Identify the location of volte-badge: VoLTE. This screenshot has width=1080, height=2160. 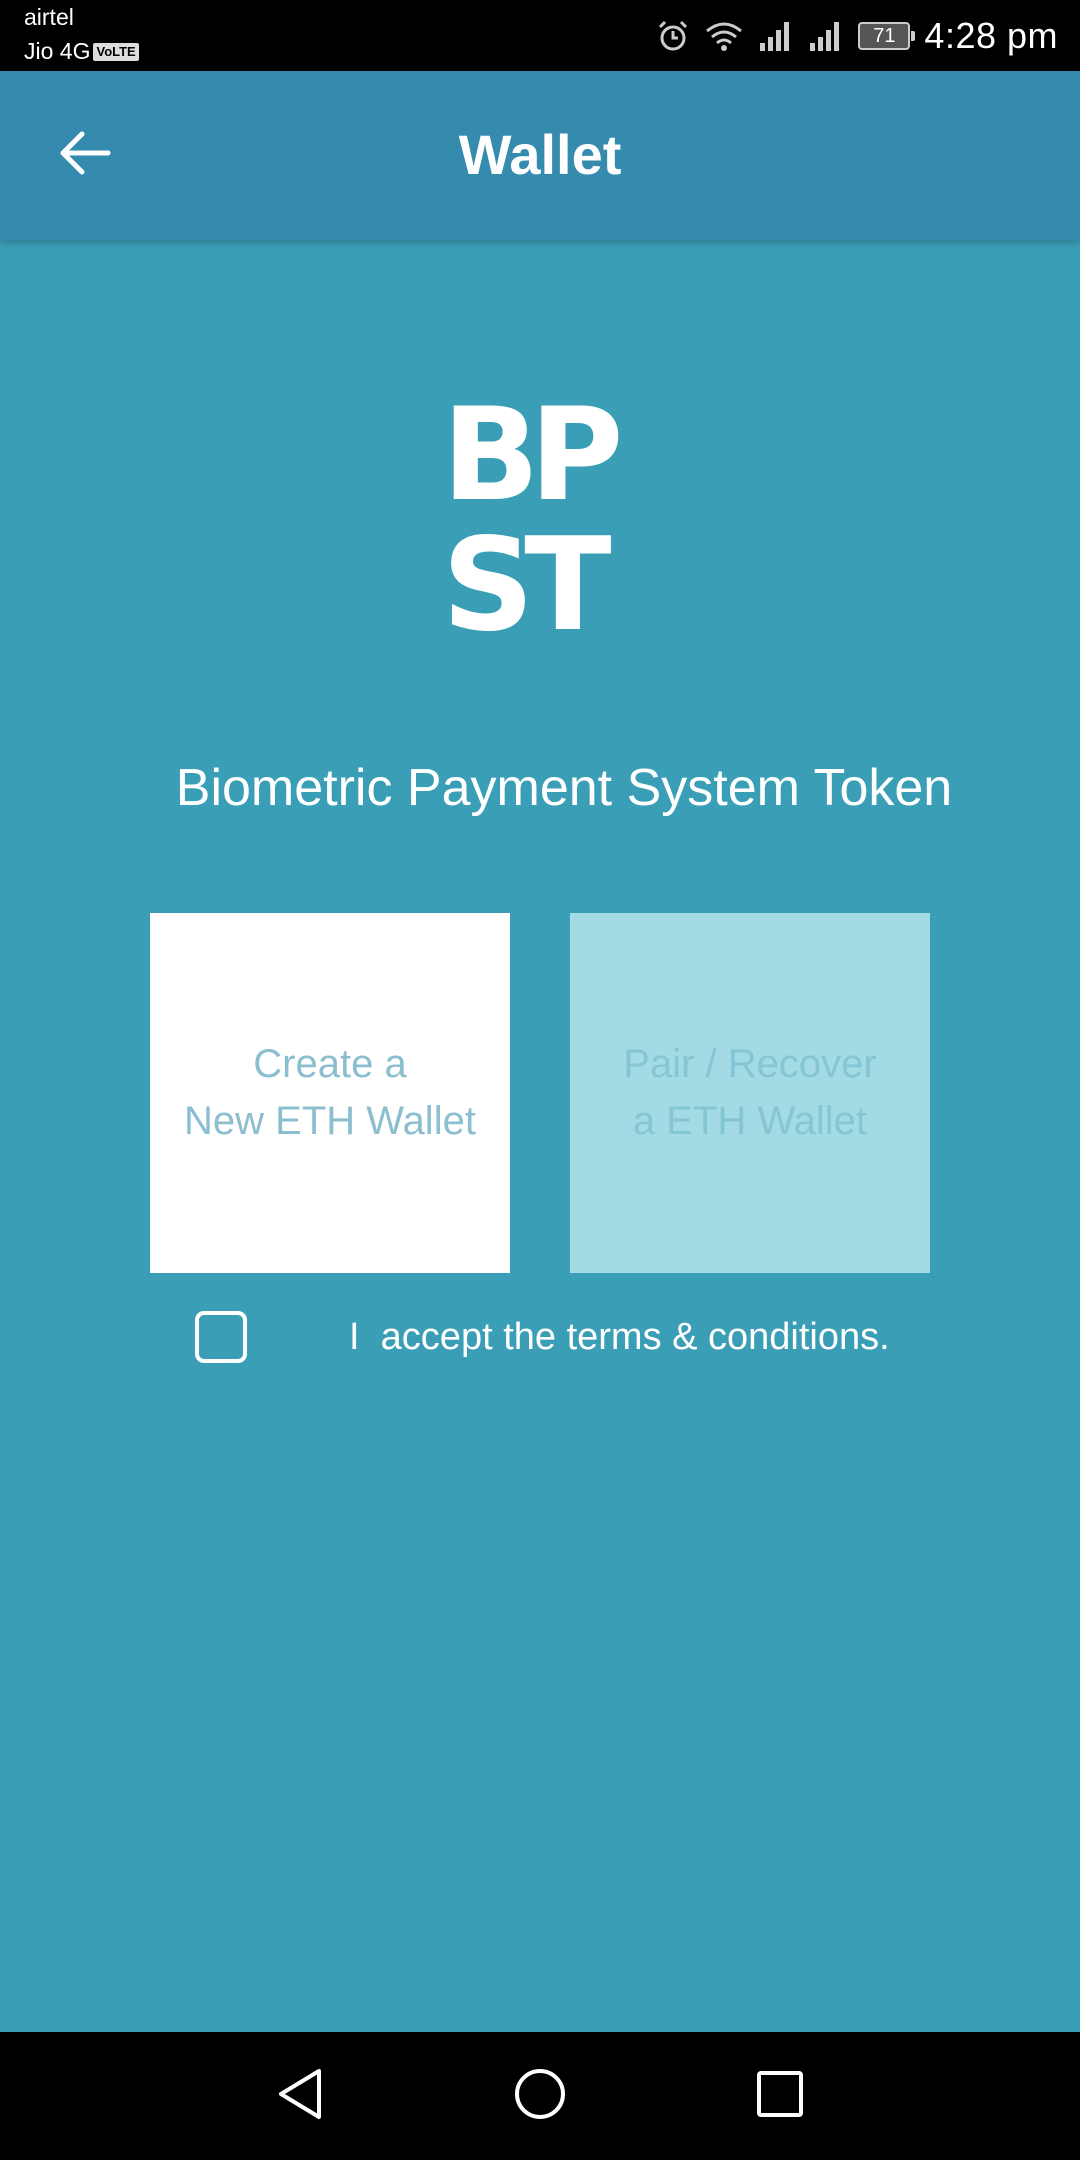
(116, 51).